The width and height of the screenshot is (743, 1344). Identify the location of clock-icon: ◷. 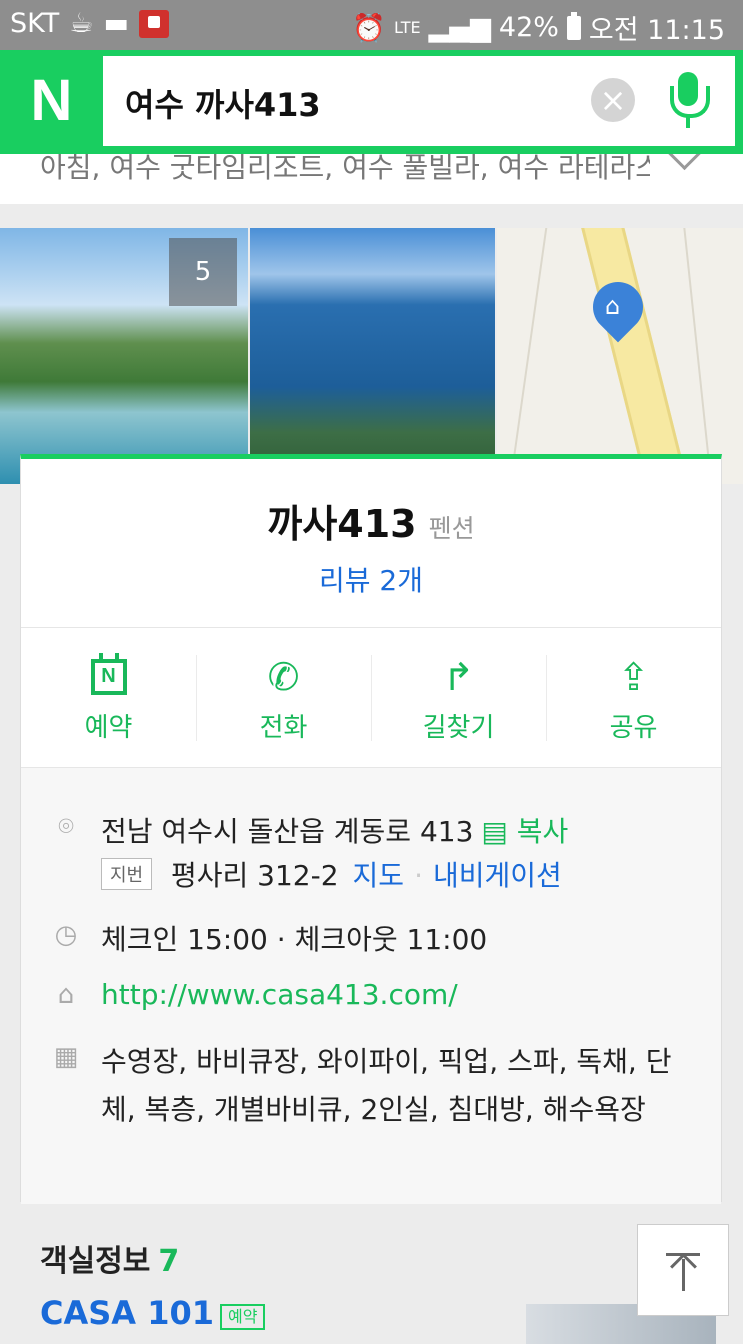
(66, 935).